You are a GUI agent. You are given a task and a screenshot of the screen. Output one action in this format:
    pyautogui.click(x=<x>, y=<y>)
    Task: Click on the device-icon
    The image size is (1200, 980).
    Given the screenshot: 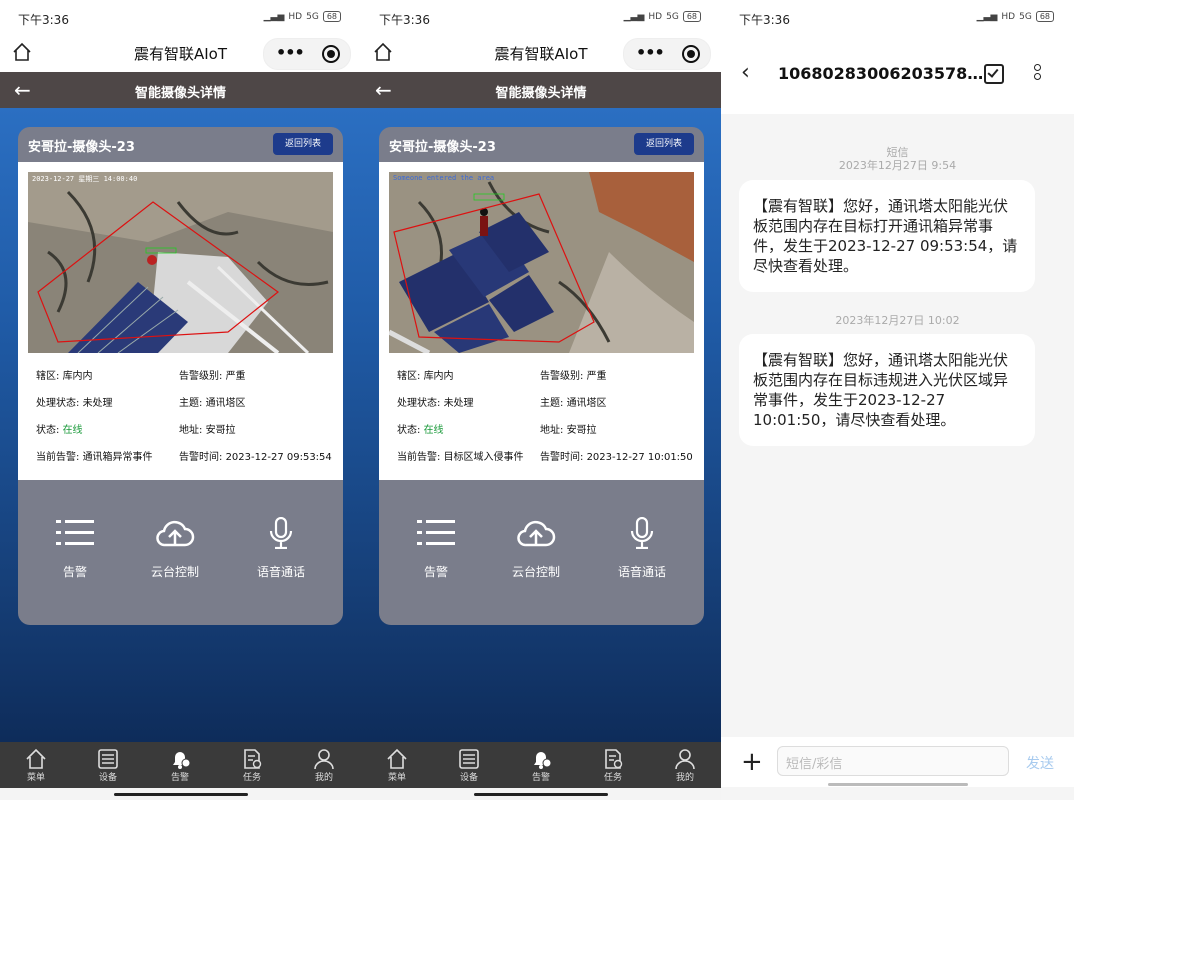 What is the action you would take?
    pyautogui.click(x=469, y=759)
    